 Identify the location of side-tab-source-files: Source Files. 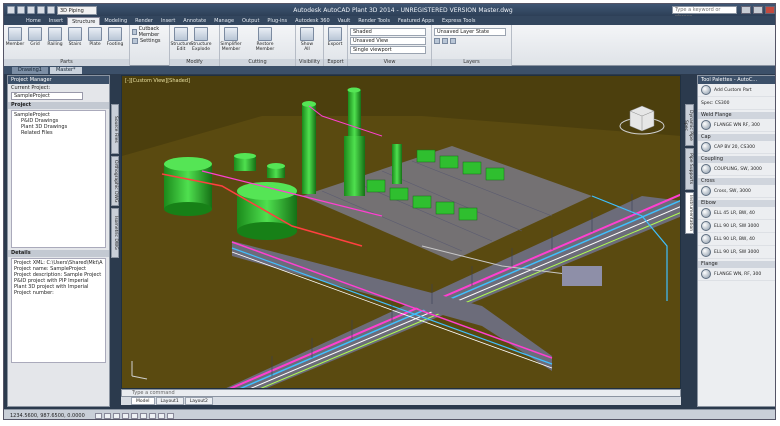
(115, 129).